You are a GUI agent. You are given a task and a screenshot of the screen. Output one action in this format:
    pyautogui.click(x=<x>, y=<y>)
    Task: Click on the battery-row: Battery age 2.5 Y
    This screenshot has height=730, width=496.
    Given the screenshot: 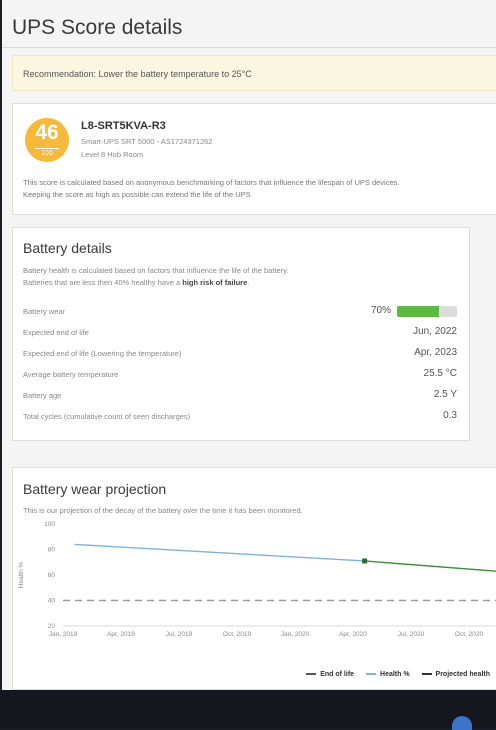 What is the action you would take?
    pyautogui.click(x=240, y=396)
    